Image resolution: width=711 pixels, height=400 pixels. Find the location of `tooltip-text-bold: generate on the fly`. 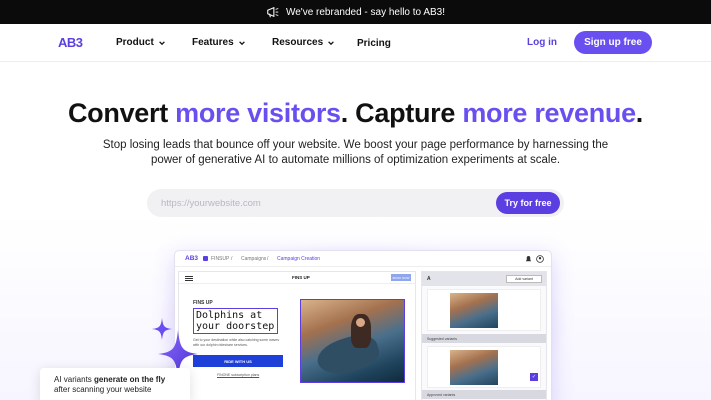

tooltip-text-bold: generate on the fly is located at coordinates (130, 379).